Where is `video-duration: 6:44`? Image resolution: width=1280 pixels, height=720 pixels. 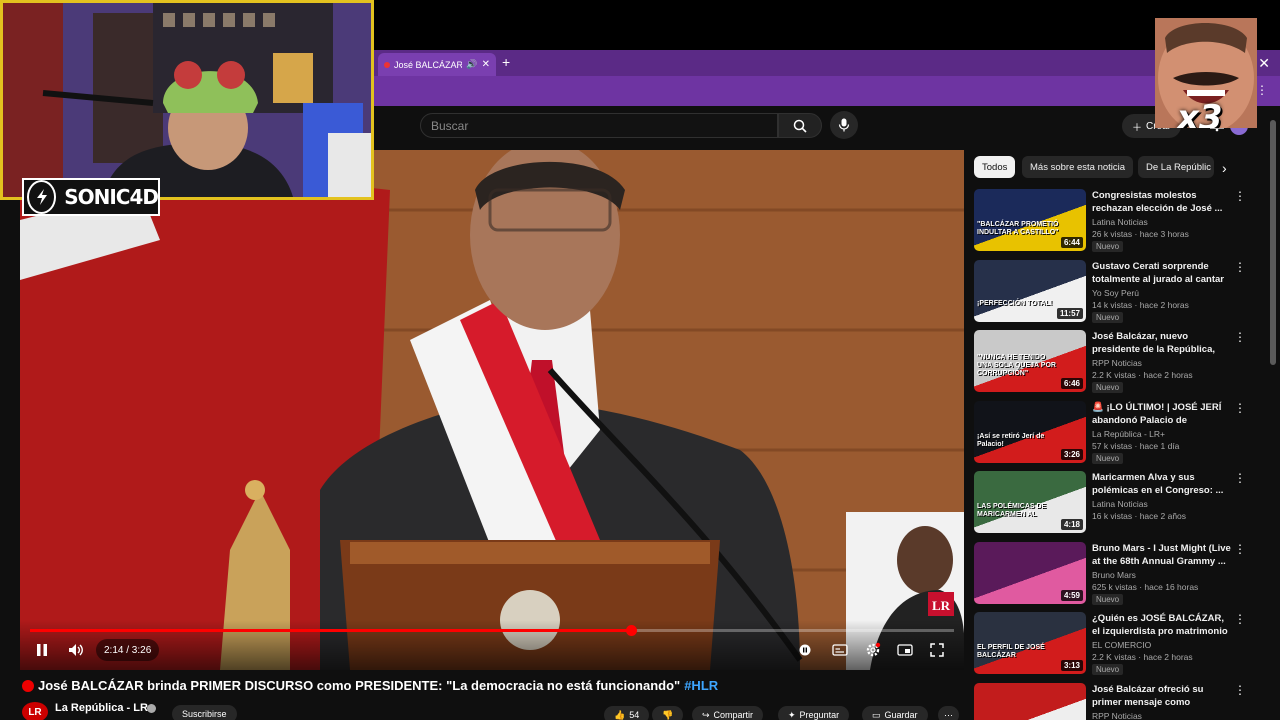
video-duration: 6:44 is located at coordinates (1071, 242).